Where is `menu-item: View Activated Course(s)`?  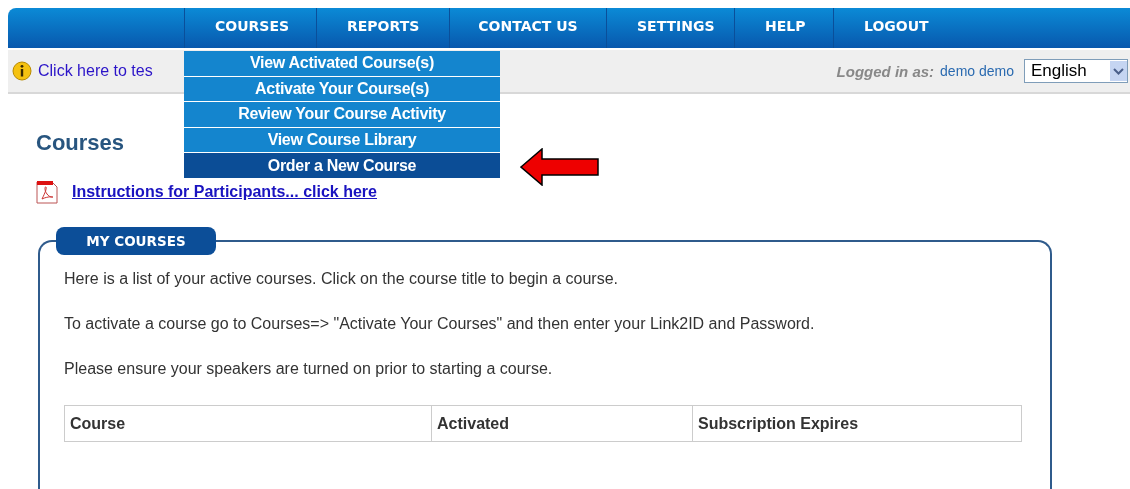
menu-item: View Activated Course(s) is located at coordinates (342, 63).